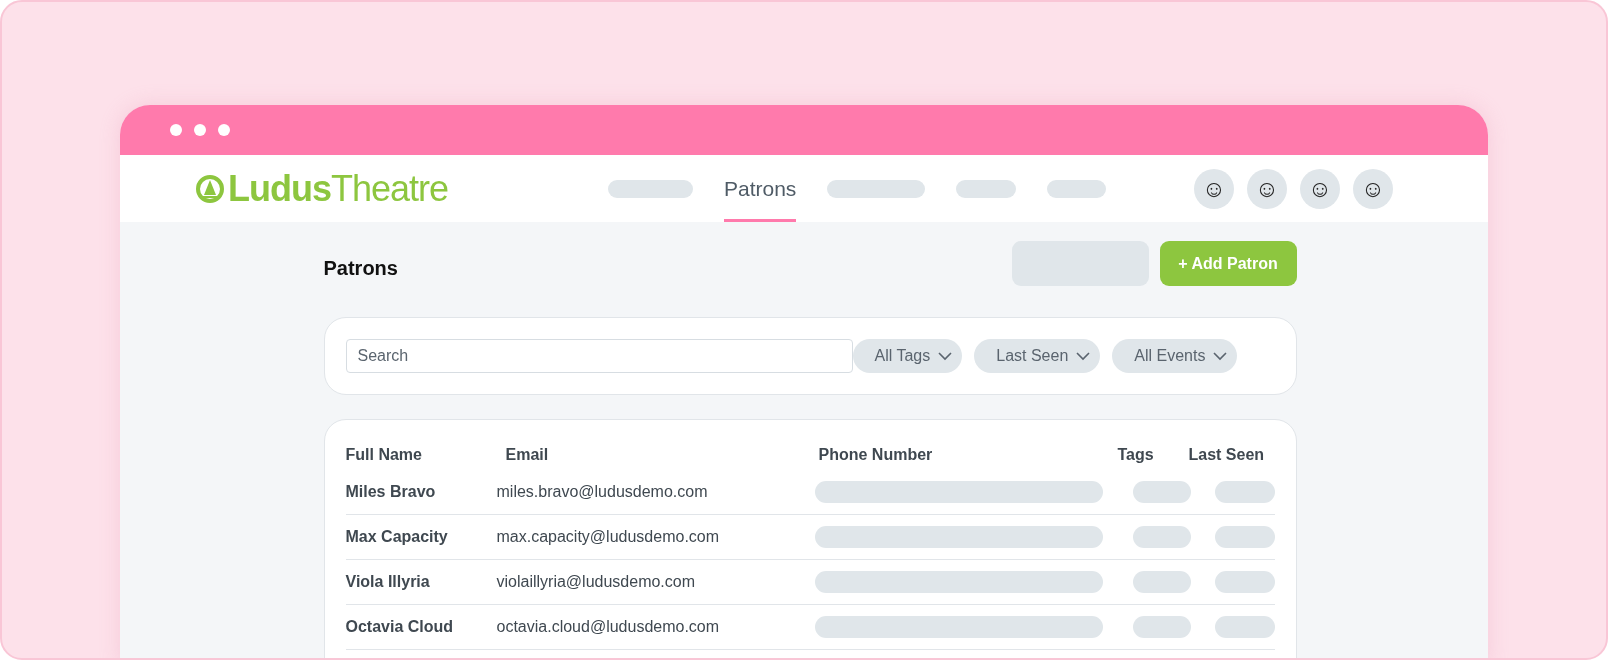  What do you see at coordinates (360, 268) in the screenshot?
I see `page-title: Patrons` at bounding box center [360, 268].